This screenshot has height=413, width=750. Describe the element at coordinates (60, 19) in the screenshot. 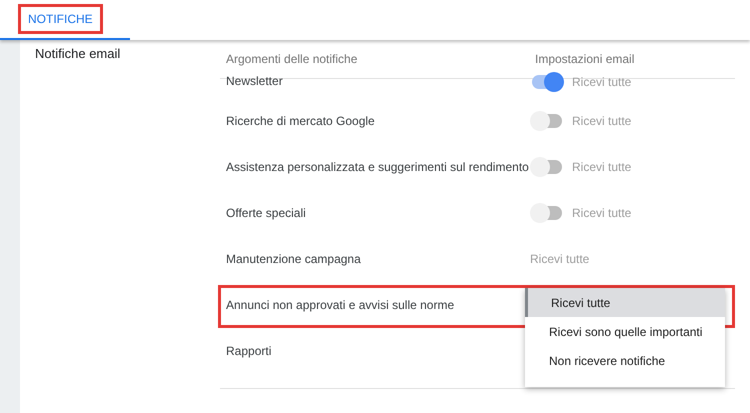

I see `tab: NOTIFICHE` at that location.